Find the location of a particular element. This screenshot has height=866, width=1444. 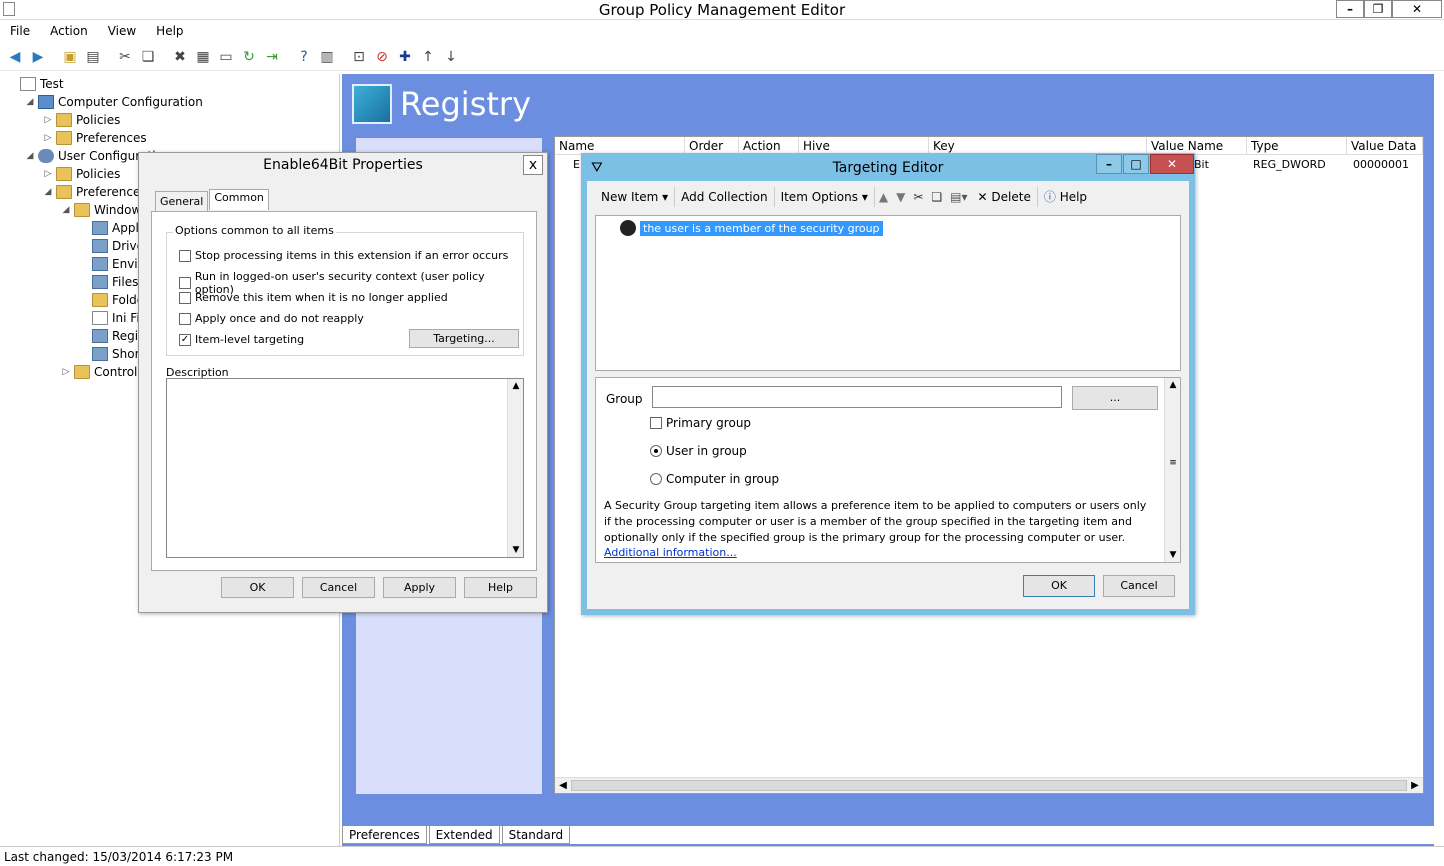

paste-icon: ▤▾ is located at coordinates (958, 197).